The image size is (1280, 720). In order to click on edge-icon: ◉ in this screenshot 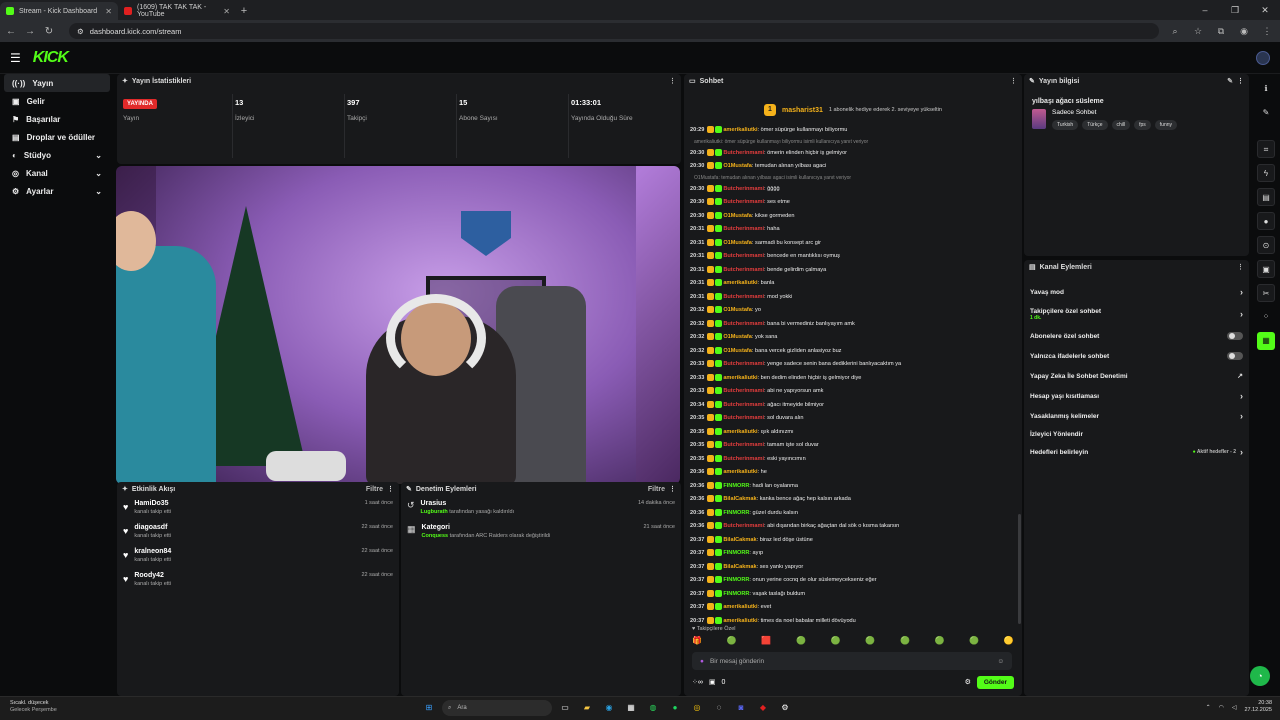, I will do `click(609, 708)`.